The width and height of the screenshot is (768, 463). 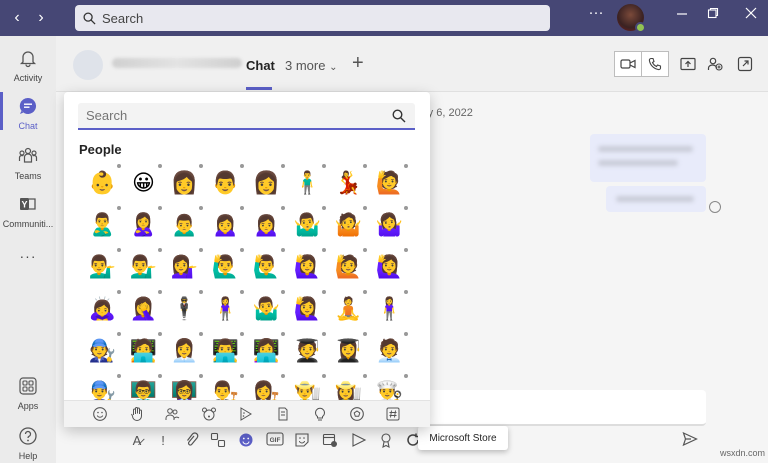 I want to click on food-icon, so click(x=246, y=414).